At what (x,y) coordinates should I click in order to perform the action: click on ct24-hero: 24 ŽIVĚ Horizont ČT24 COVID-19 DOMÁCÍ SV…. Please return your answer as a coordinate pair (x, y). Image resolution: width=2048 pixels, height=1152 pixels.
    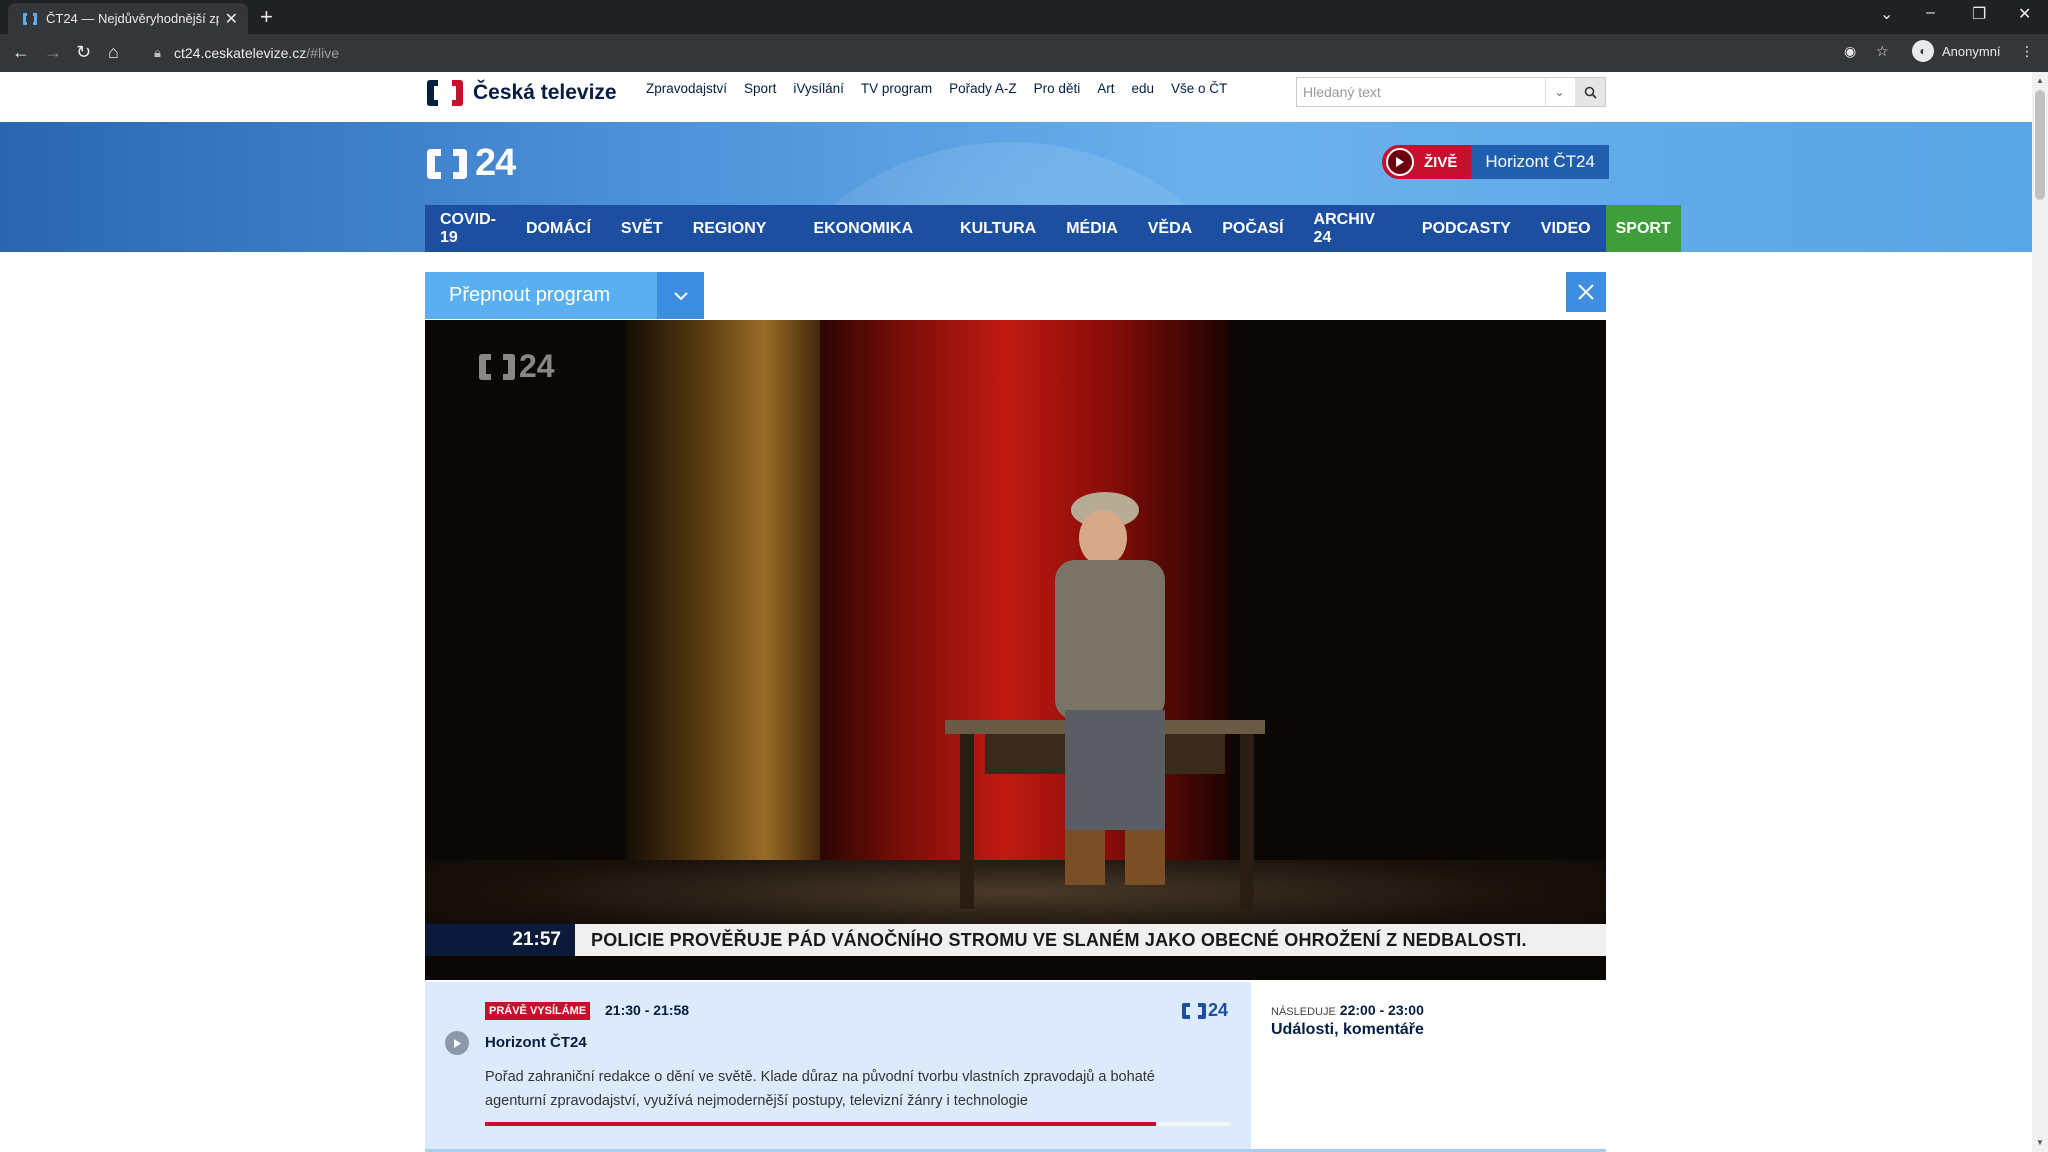
    Looking at the image, I should click on (1016, 187).